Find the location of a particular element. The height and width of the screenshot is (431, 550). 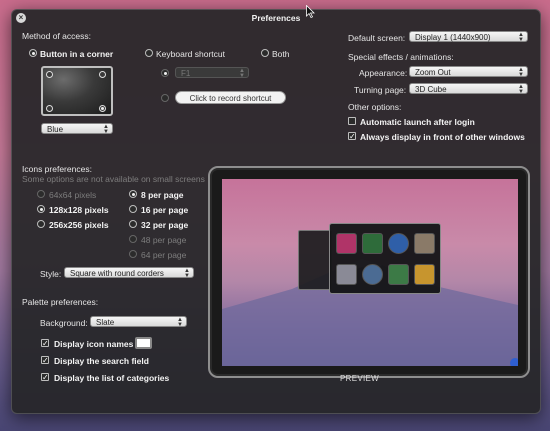

palette-heading: Palette preferences: is located at coordinates (60, 302).